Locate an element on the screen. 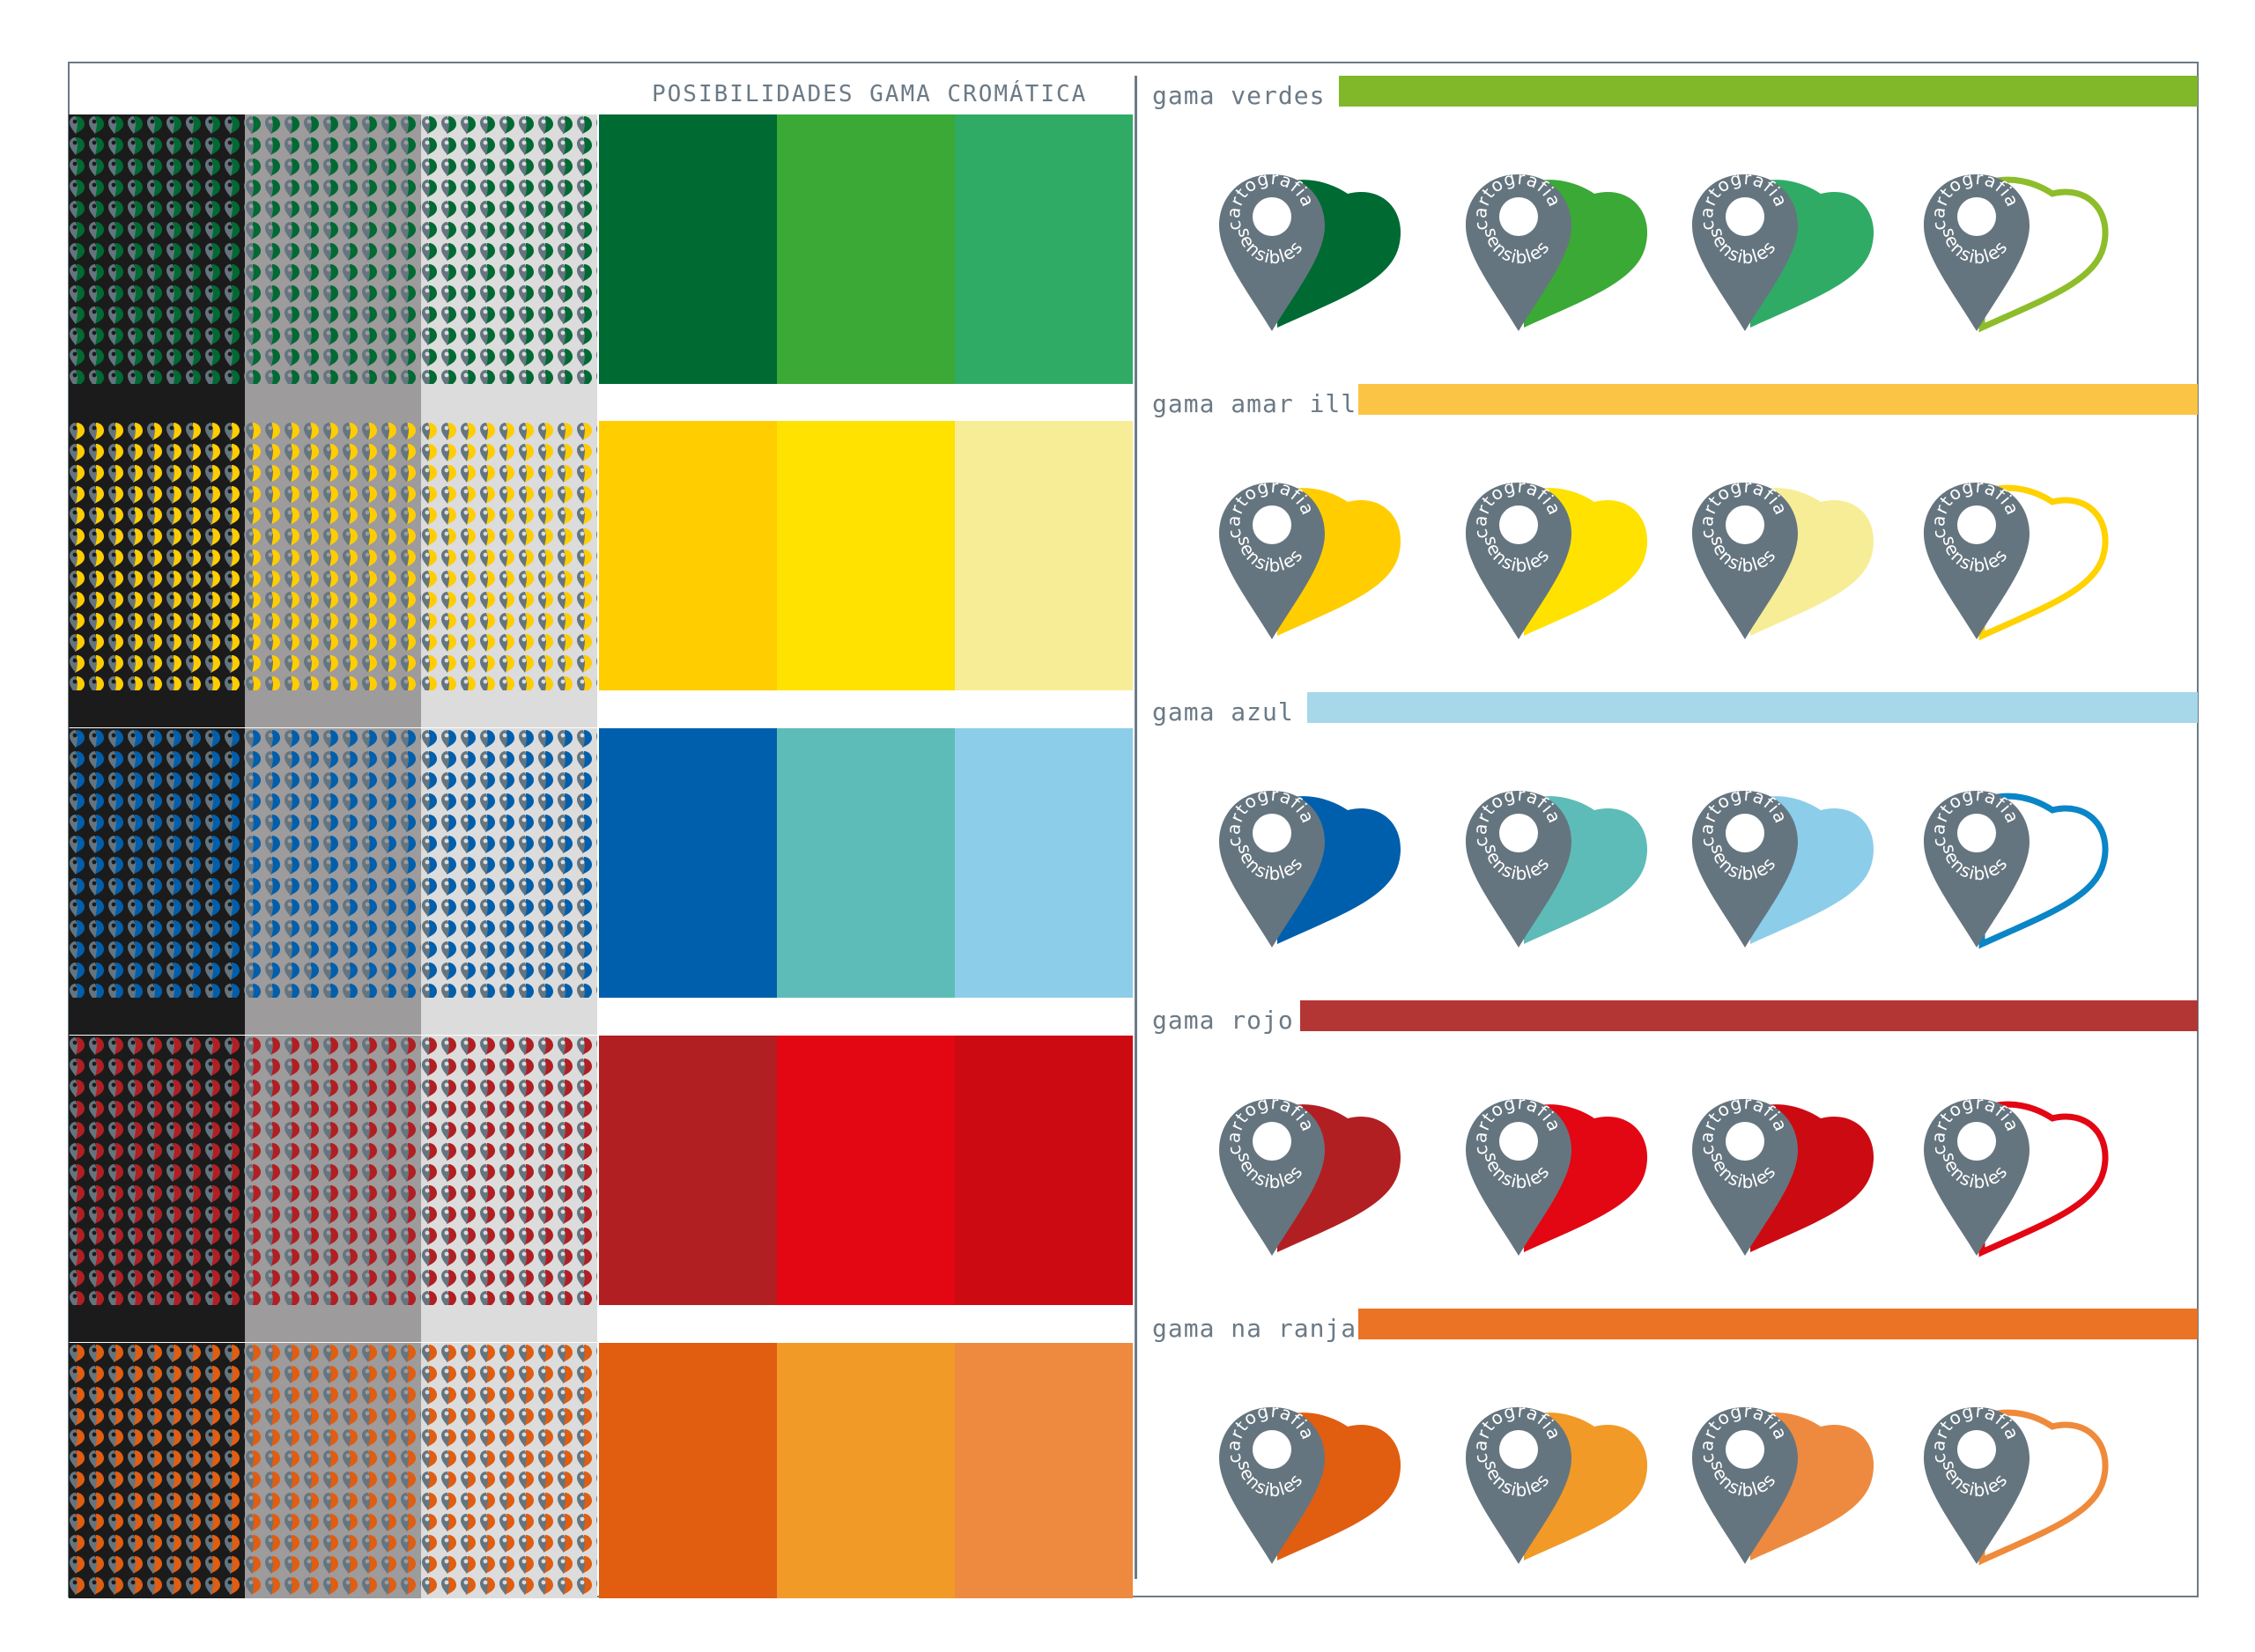 The width and height of the screenshot is (2255, 1652). gama-label: gama amar illo is located at coordinates (1262, 403).